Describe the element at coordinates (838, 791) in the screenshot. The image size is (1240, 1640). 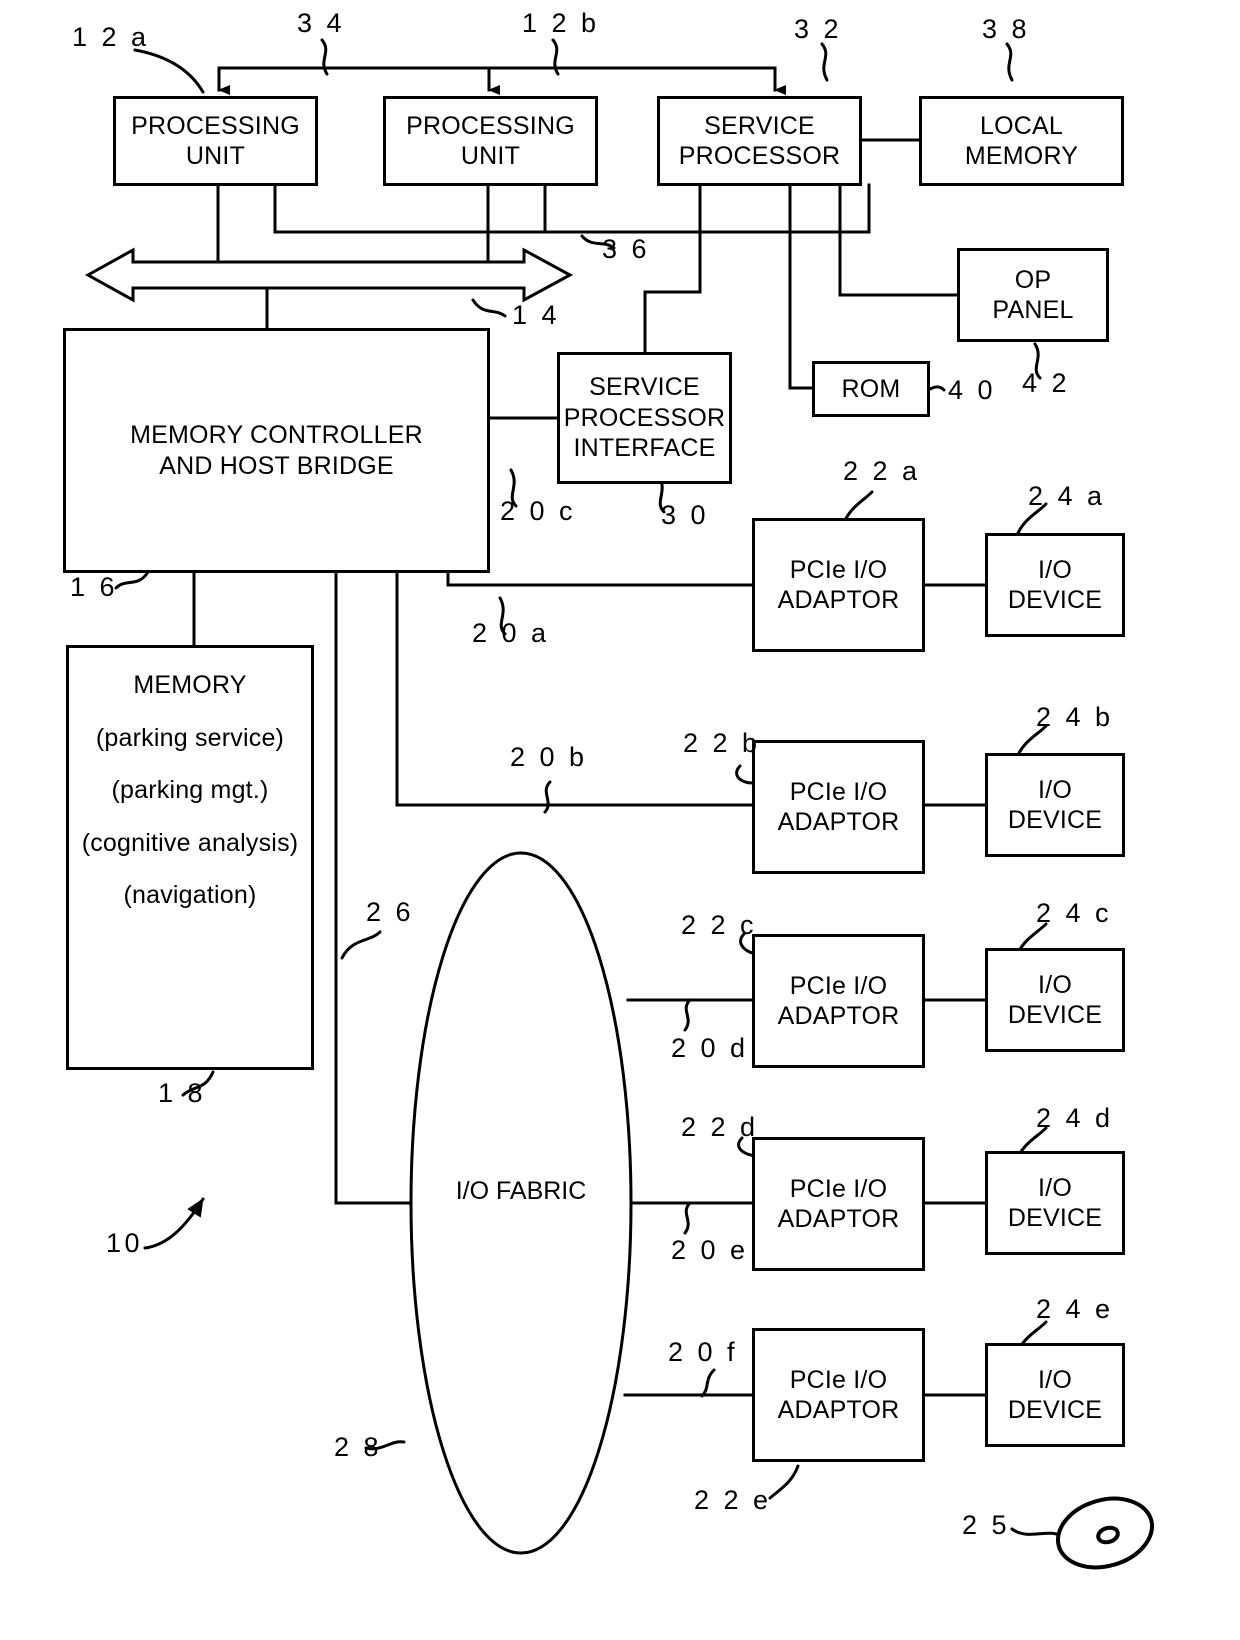
I see `pcie-io-adaptor-b-label-line1: PCIe I/O` at that location.